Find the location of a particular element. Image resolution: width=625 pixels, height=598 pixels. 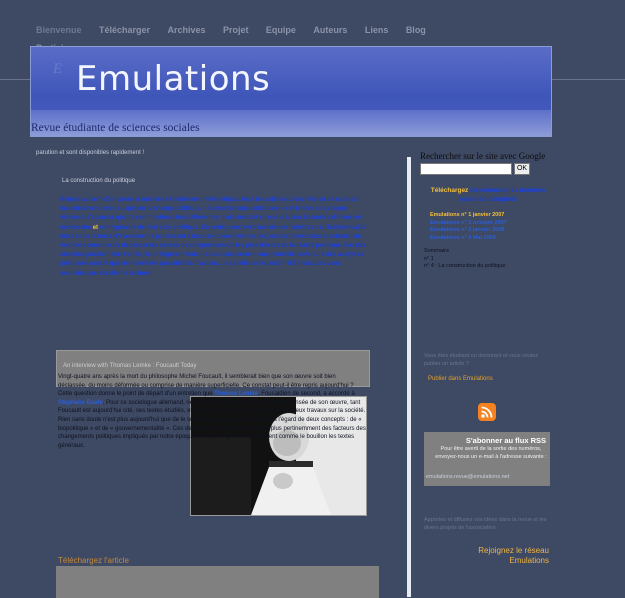

nav-item-projet: Projet is located at coordinates (236, 30).